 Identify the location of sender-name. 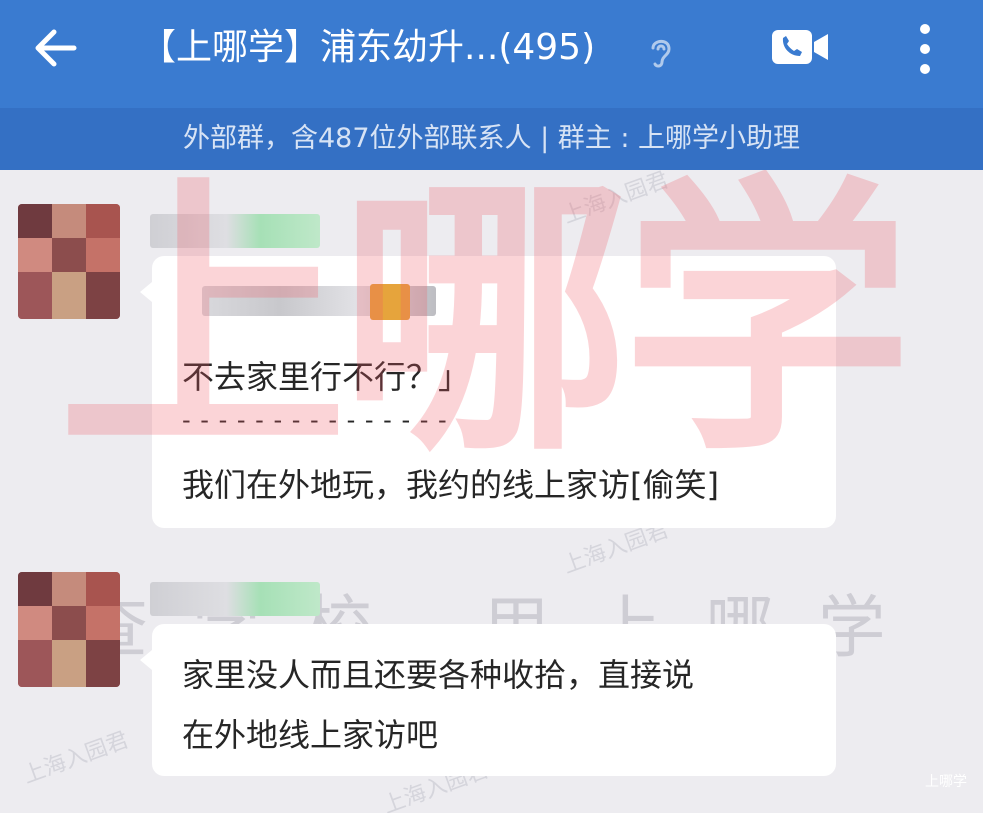
(235, 599).